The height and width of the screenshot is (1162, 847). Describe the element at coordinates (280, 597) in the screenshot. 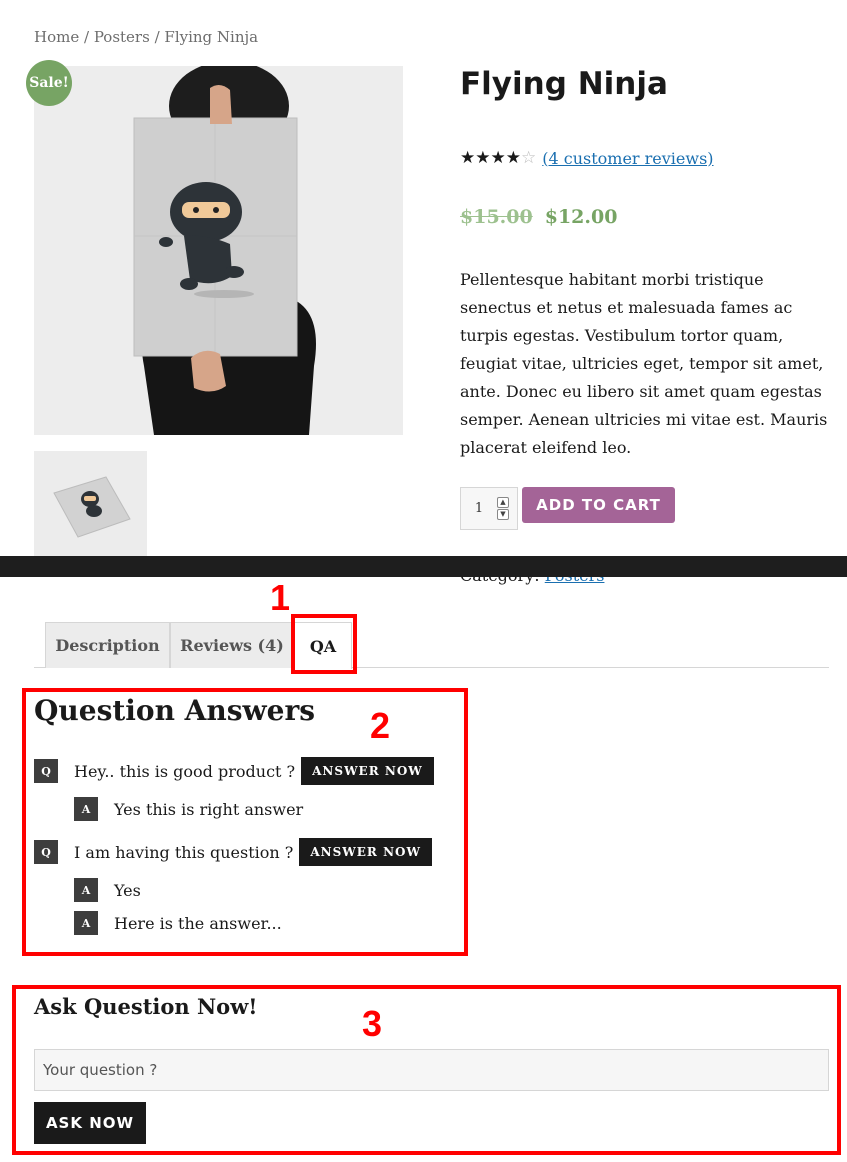

I see `annotation-number-1: 1` at that location.